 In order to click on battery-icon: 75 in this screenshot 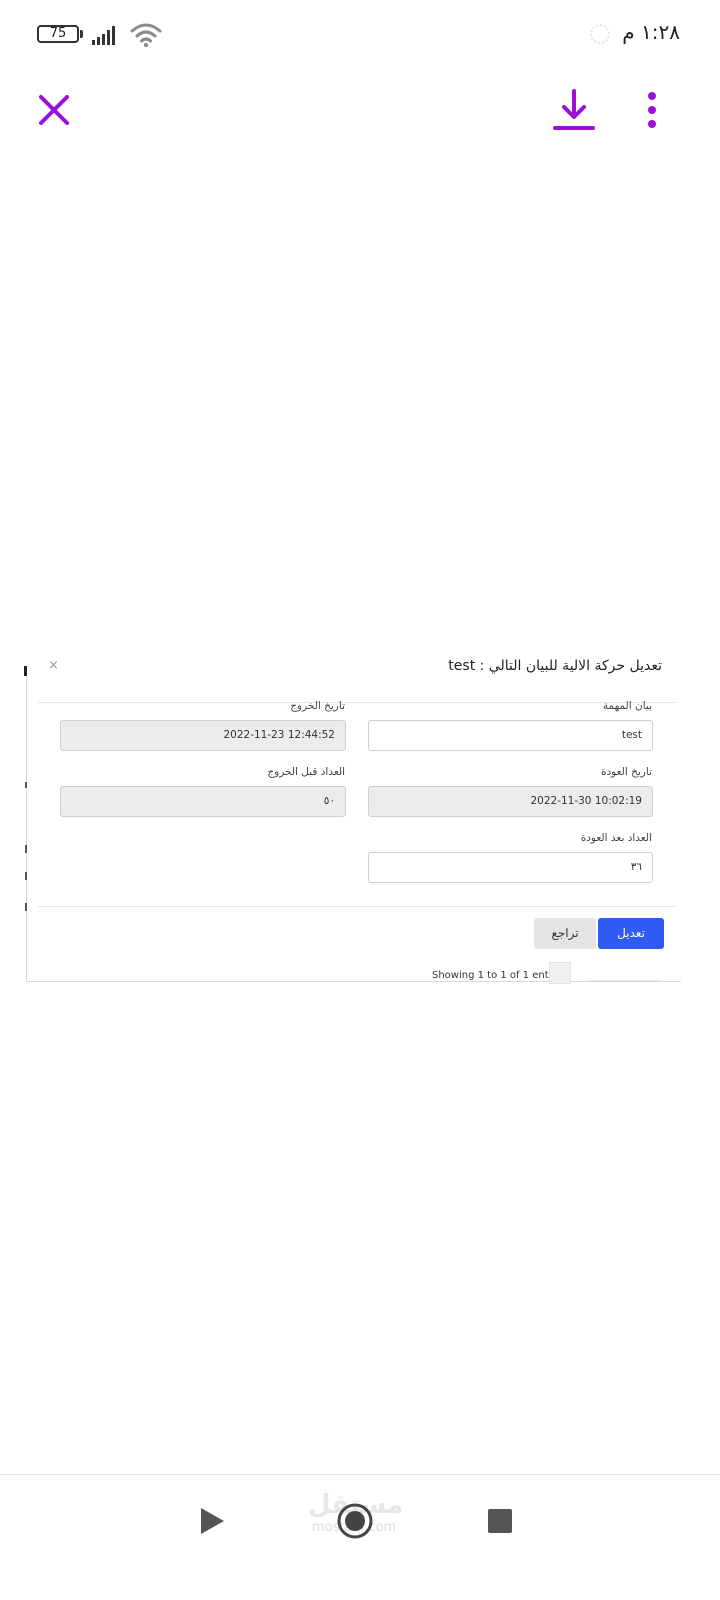, I will do `click(58, 34)`.